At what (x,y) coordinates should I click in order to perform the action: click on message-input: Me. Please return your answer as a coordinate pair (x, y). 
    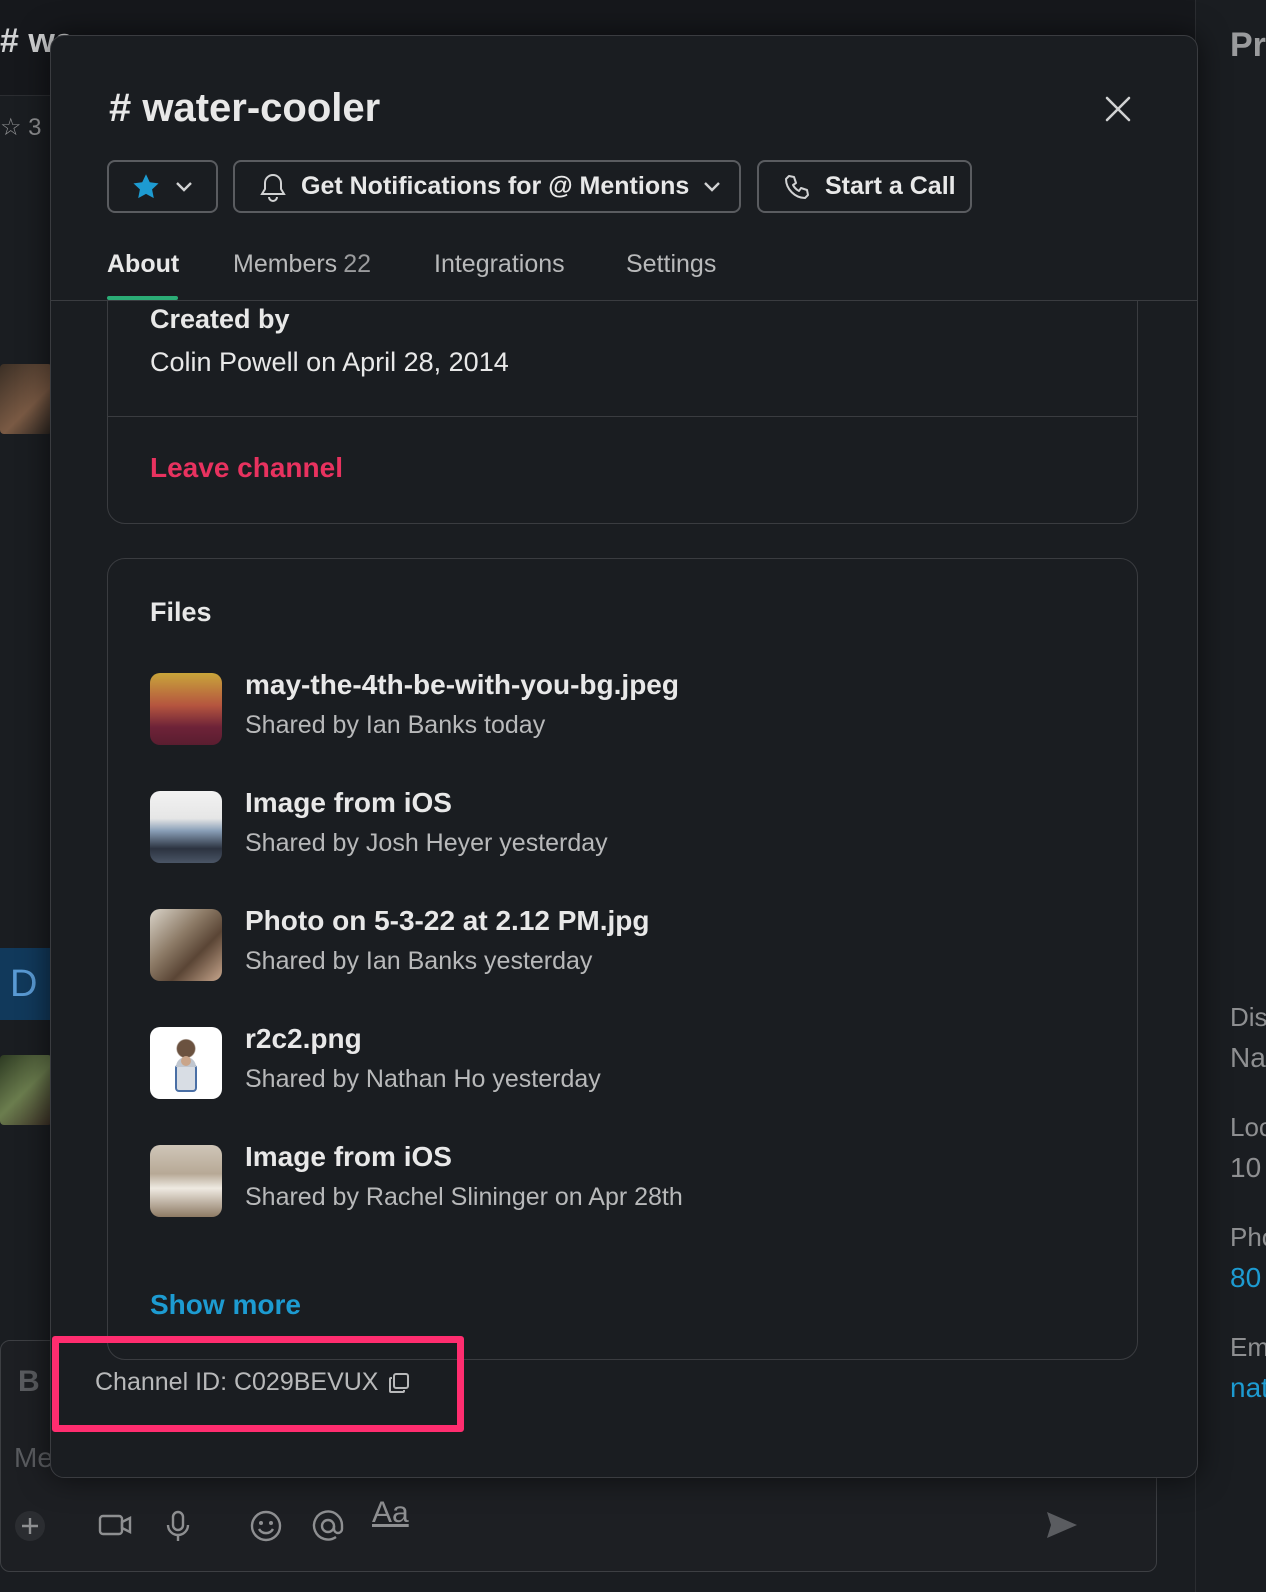
    Looking at the image, I should click on (33, 1458).